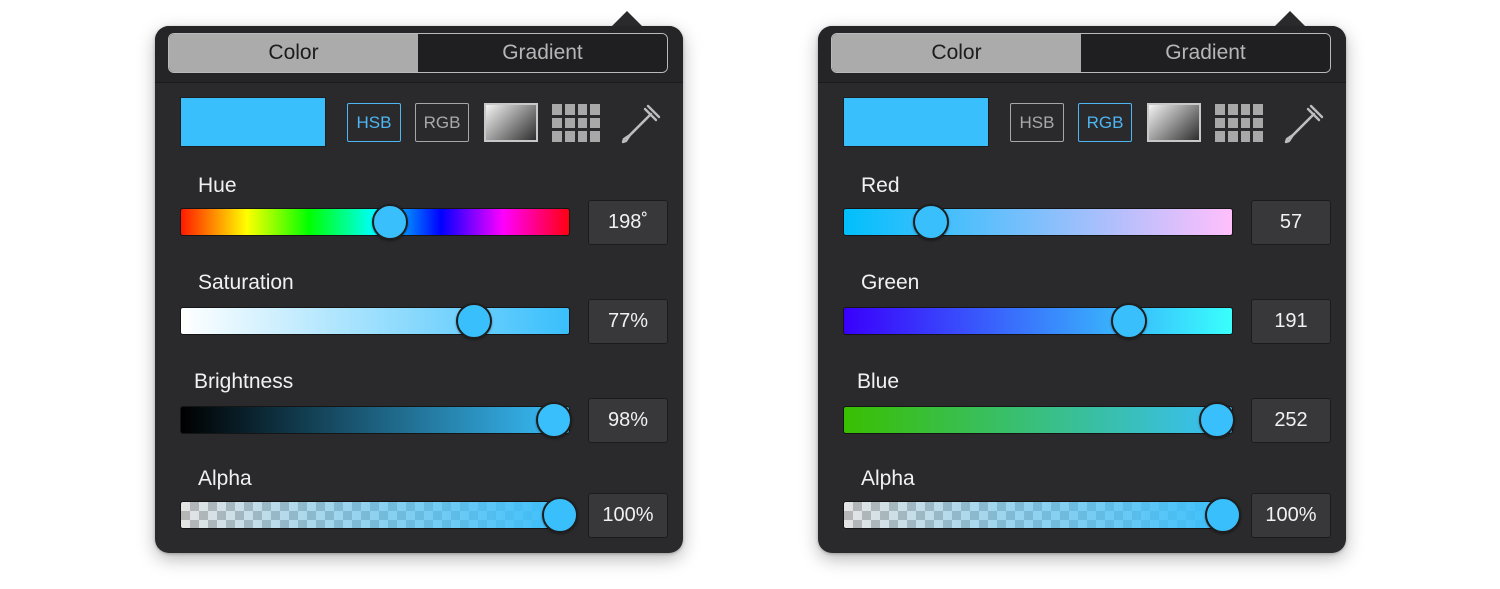 This screenshot has width=1500, height=589. Describe the element at coordinates (878, 381) in the screenshot. I see `blue-label: Blue` at that location.